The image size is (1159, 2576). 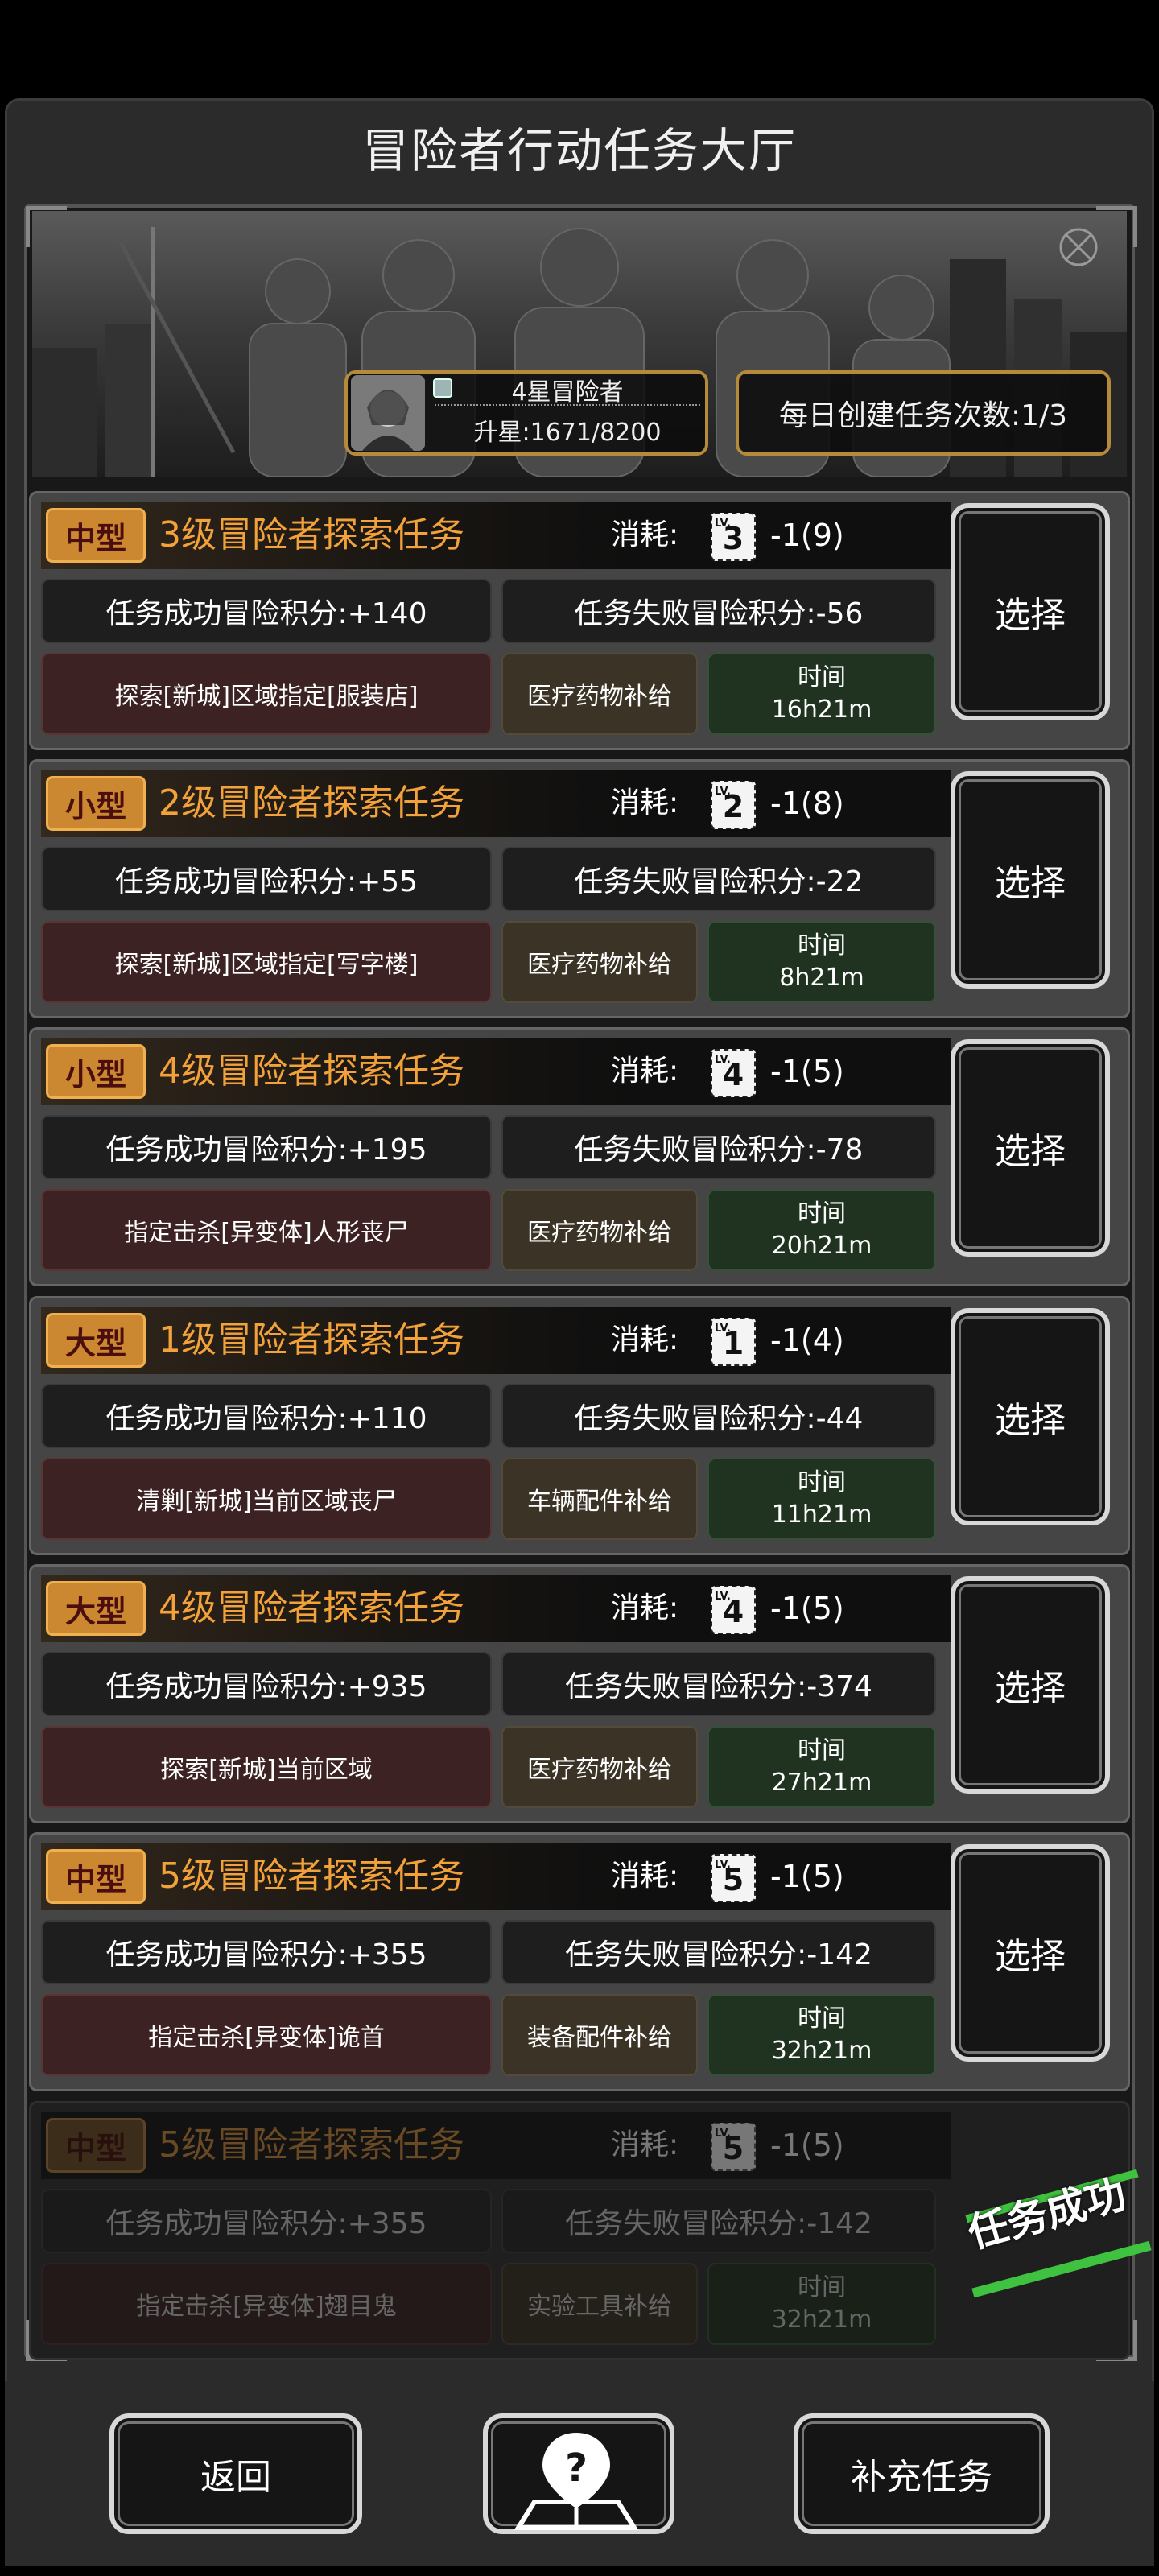 I want to click on level-card-icon: LV. 3, so click(x=733, y=537).